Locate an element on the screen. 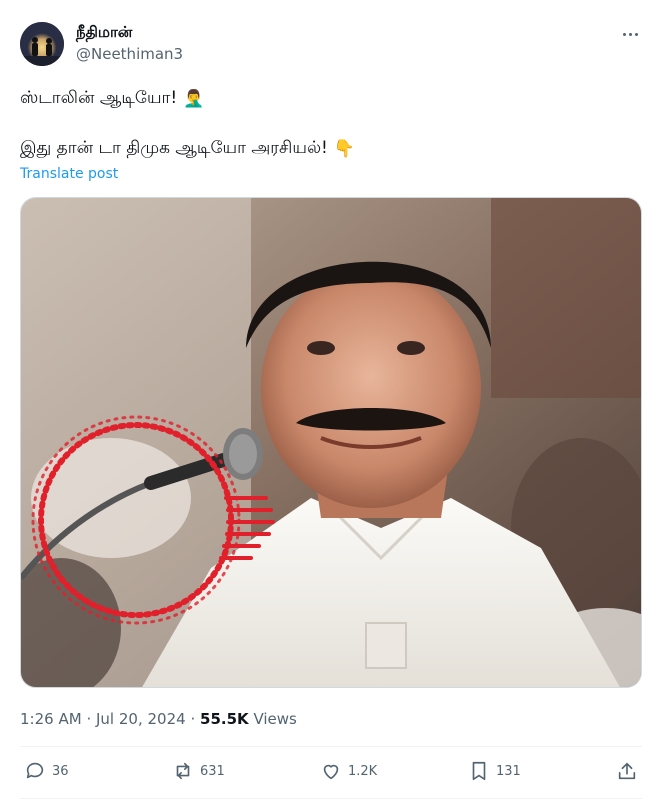 The width and height of the screenshot is (662, 803). post-text: இது தான் டா திமுக ஆடியோ அரசியல்! is located at coordinates (174, 148).